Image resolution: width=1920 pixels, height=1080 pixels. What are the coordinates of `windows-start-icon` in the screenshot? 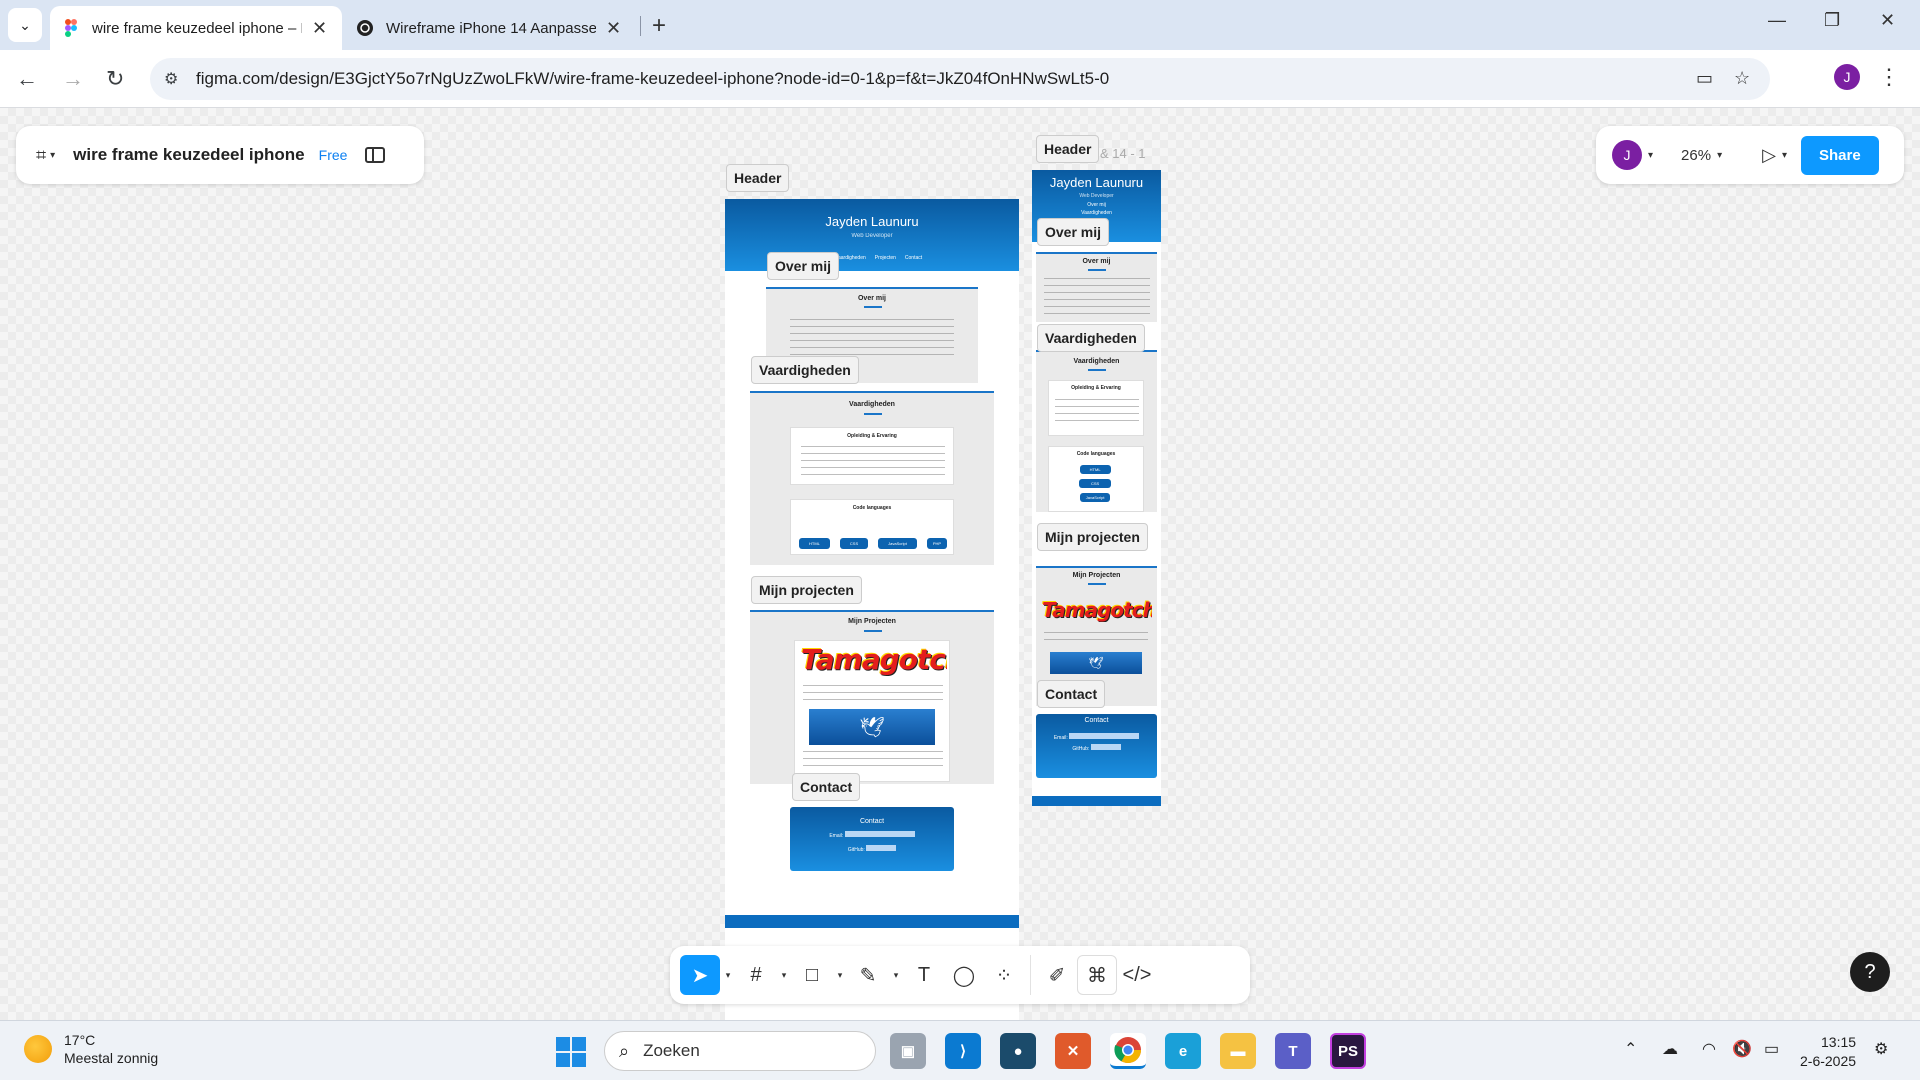 It's located at (571, 1052).